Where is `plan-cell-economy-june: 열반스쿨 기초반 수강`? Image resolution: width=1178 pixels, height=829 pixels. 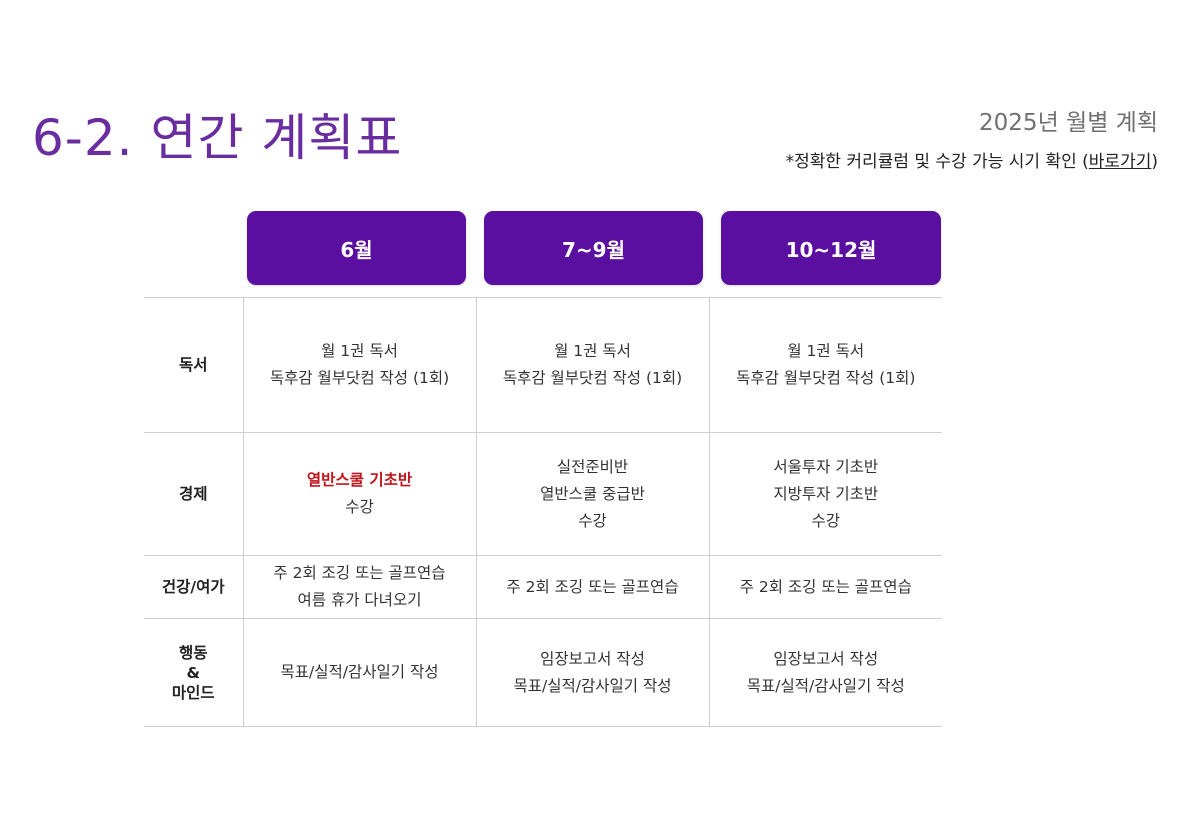
plan-cell-economy-june: 열반스쿨 기초반 수강 is located at coordinates (359, 494).